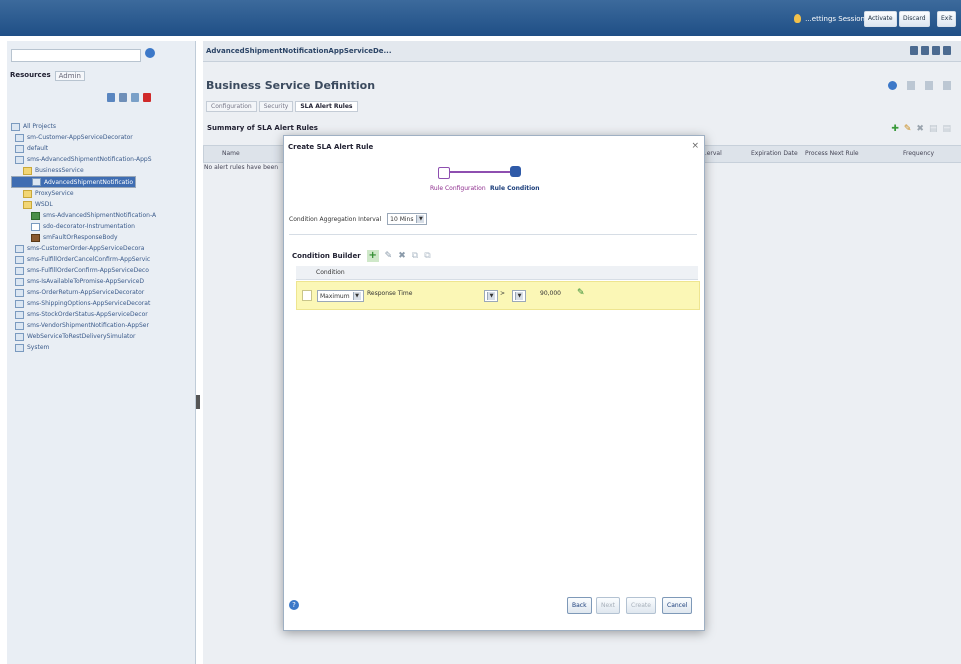 This screenshot has width=961, height=664. I want to click on delete-rule-icon: ✖, so click(920, 129).